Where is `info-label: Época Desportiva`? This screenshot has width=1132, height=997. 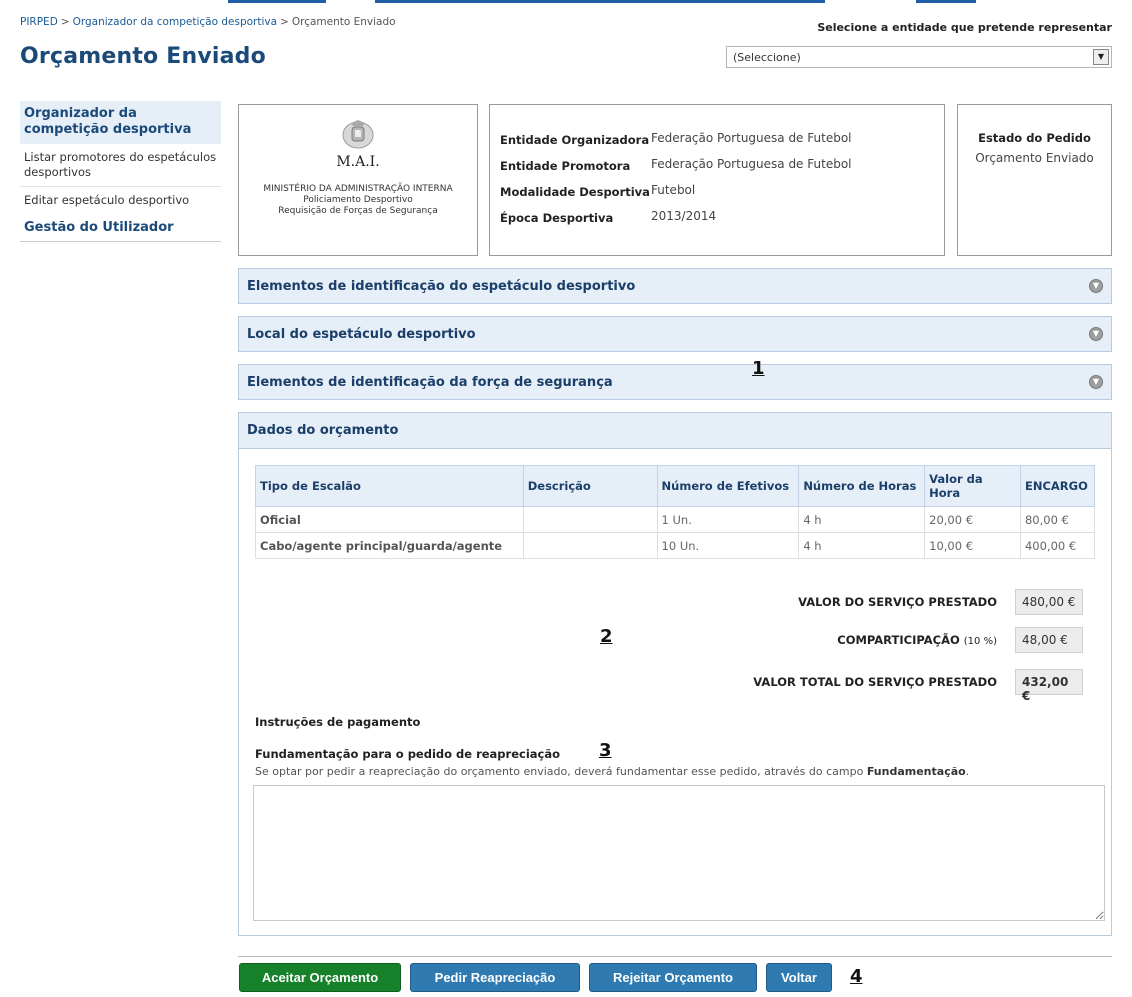
info-label: Época Desportiva is located at coordinates (557, 218).